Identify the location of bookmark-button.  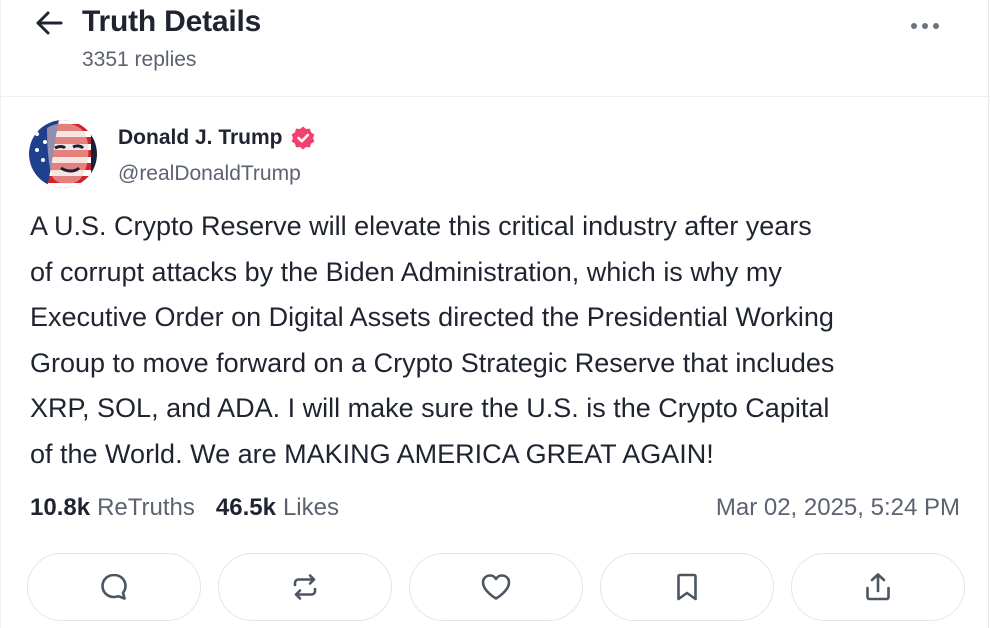
(687, 587).